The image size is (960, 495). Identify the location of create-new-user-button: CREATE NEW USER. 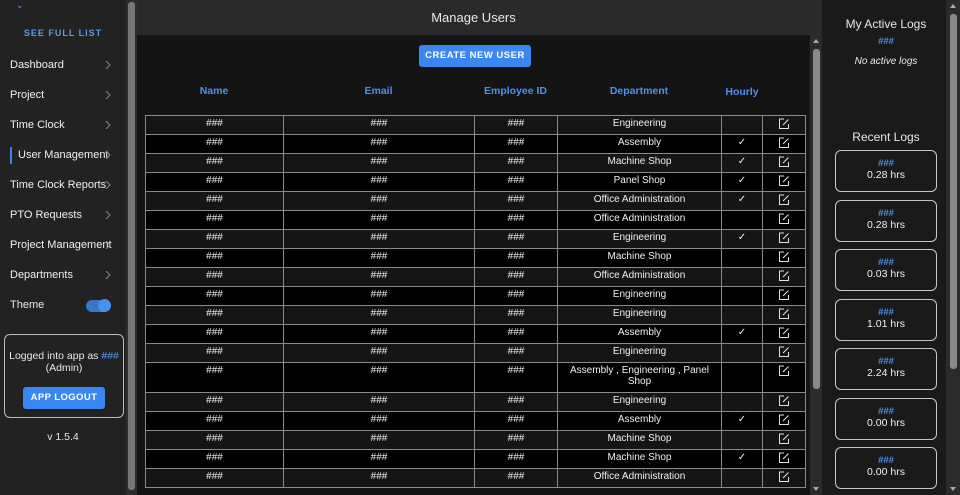
(475, 56).